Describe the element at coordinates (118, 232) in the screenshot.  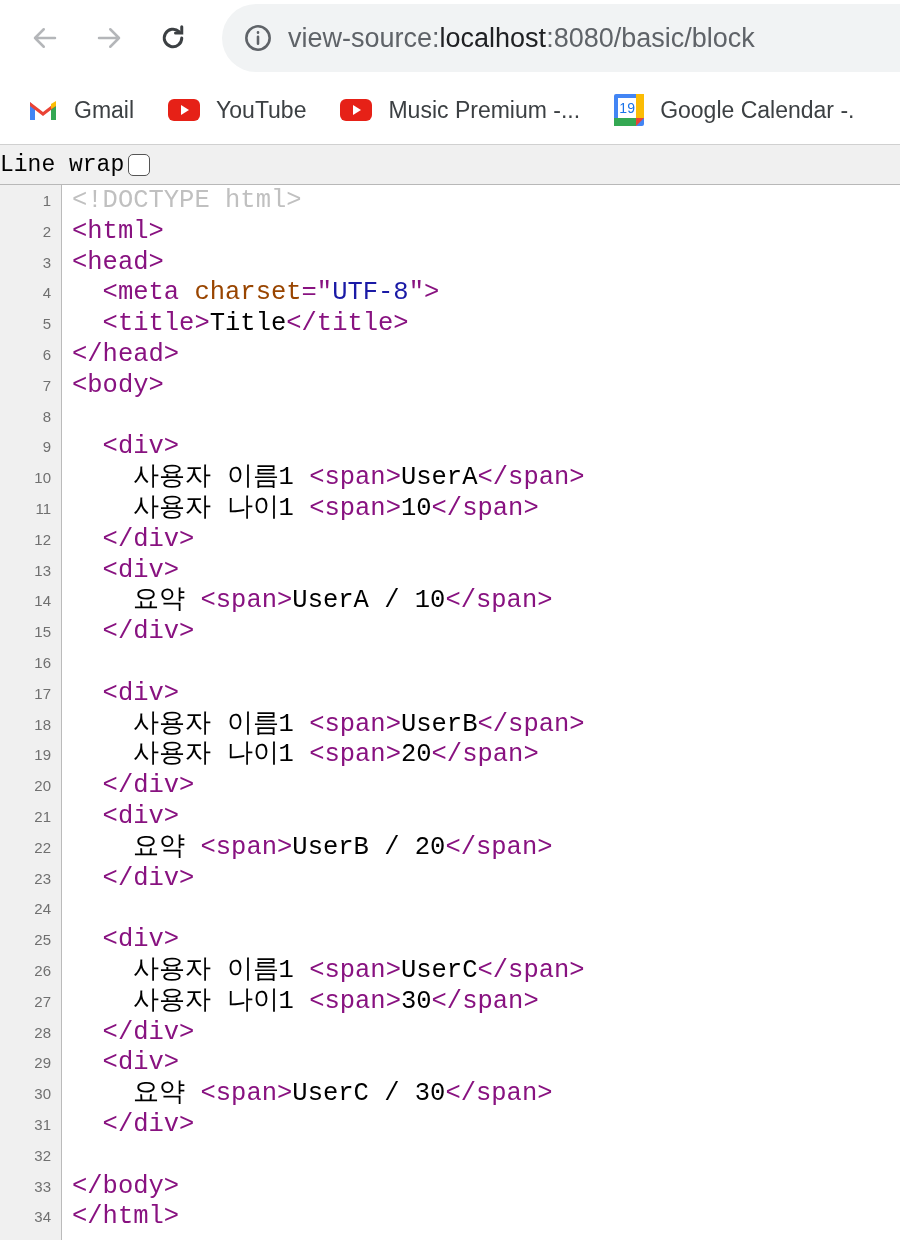
I see `code-line: <html>` at that location.